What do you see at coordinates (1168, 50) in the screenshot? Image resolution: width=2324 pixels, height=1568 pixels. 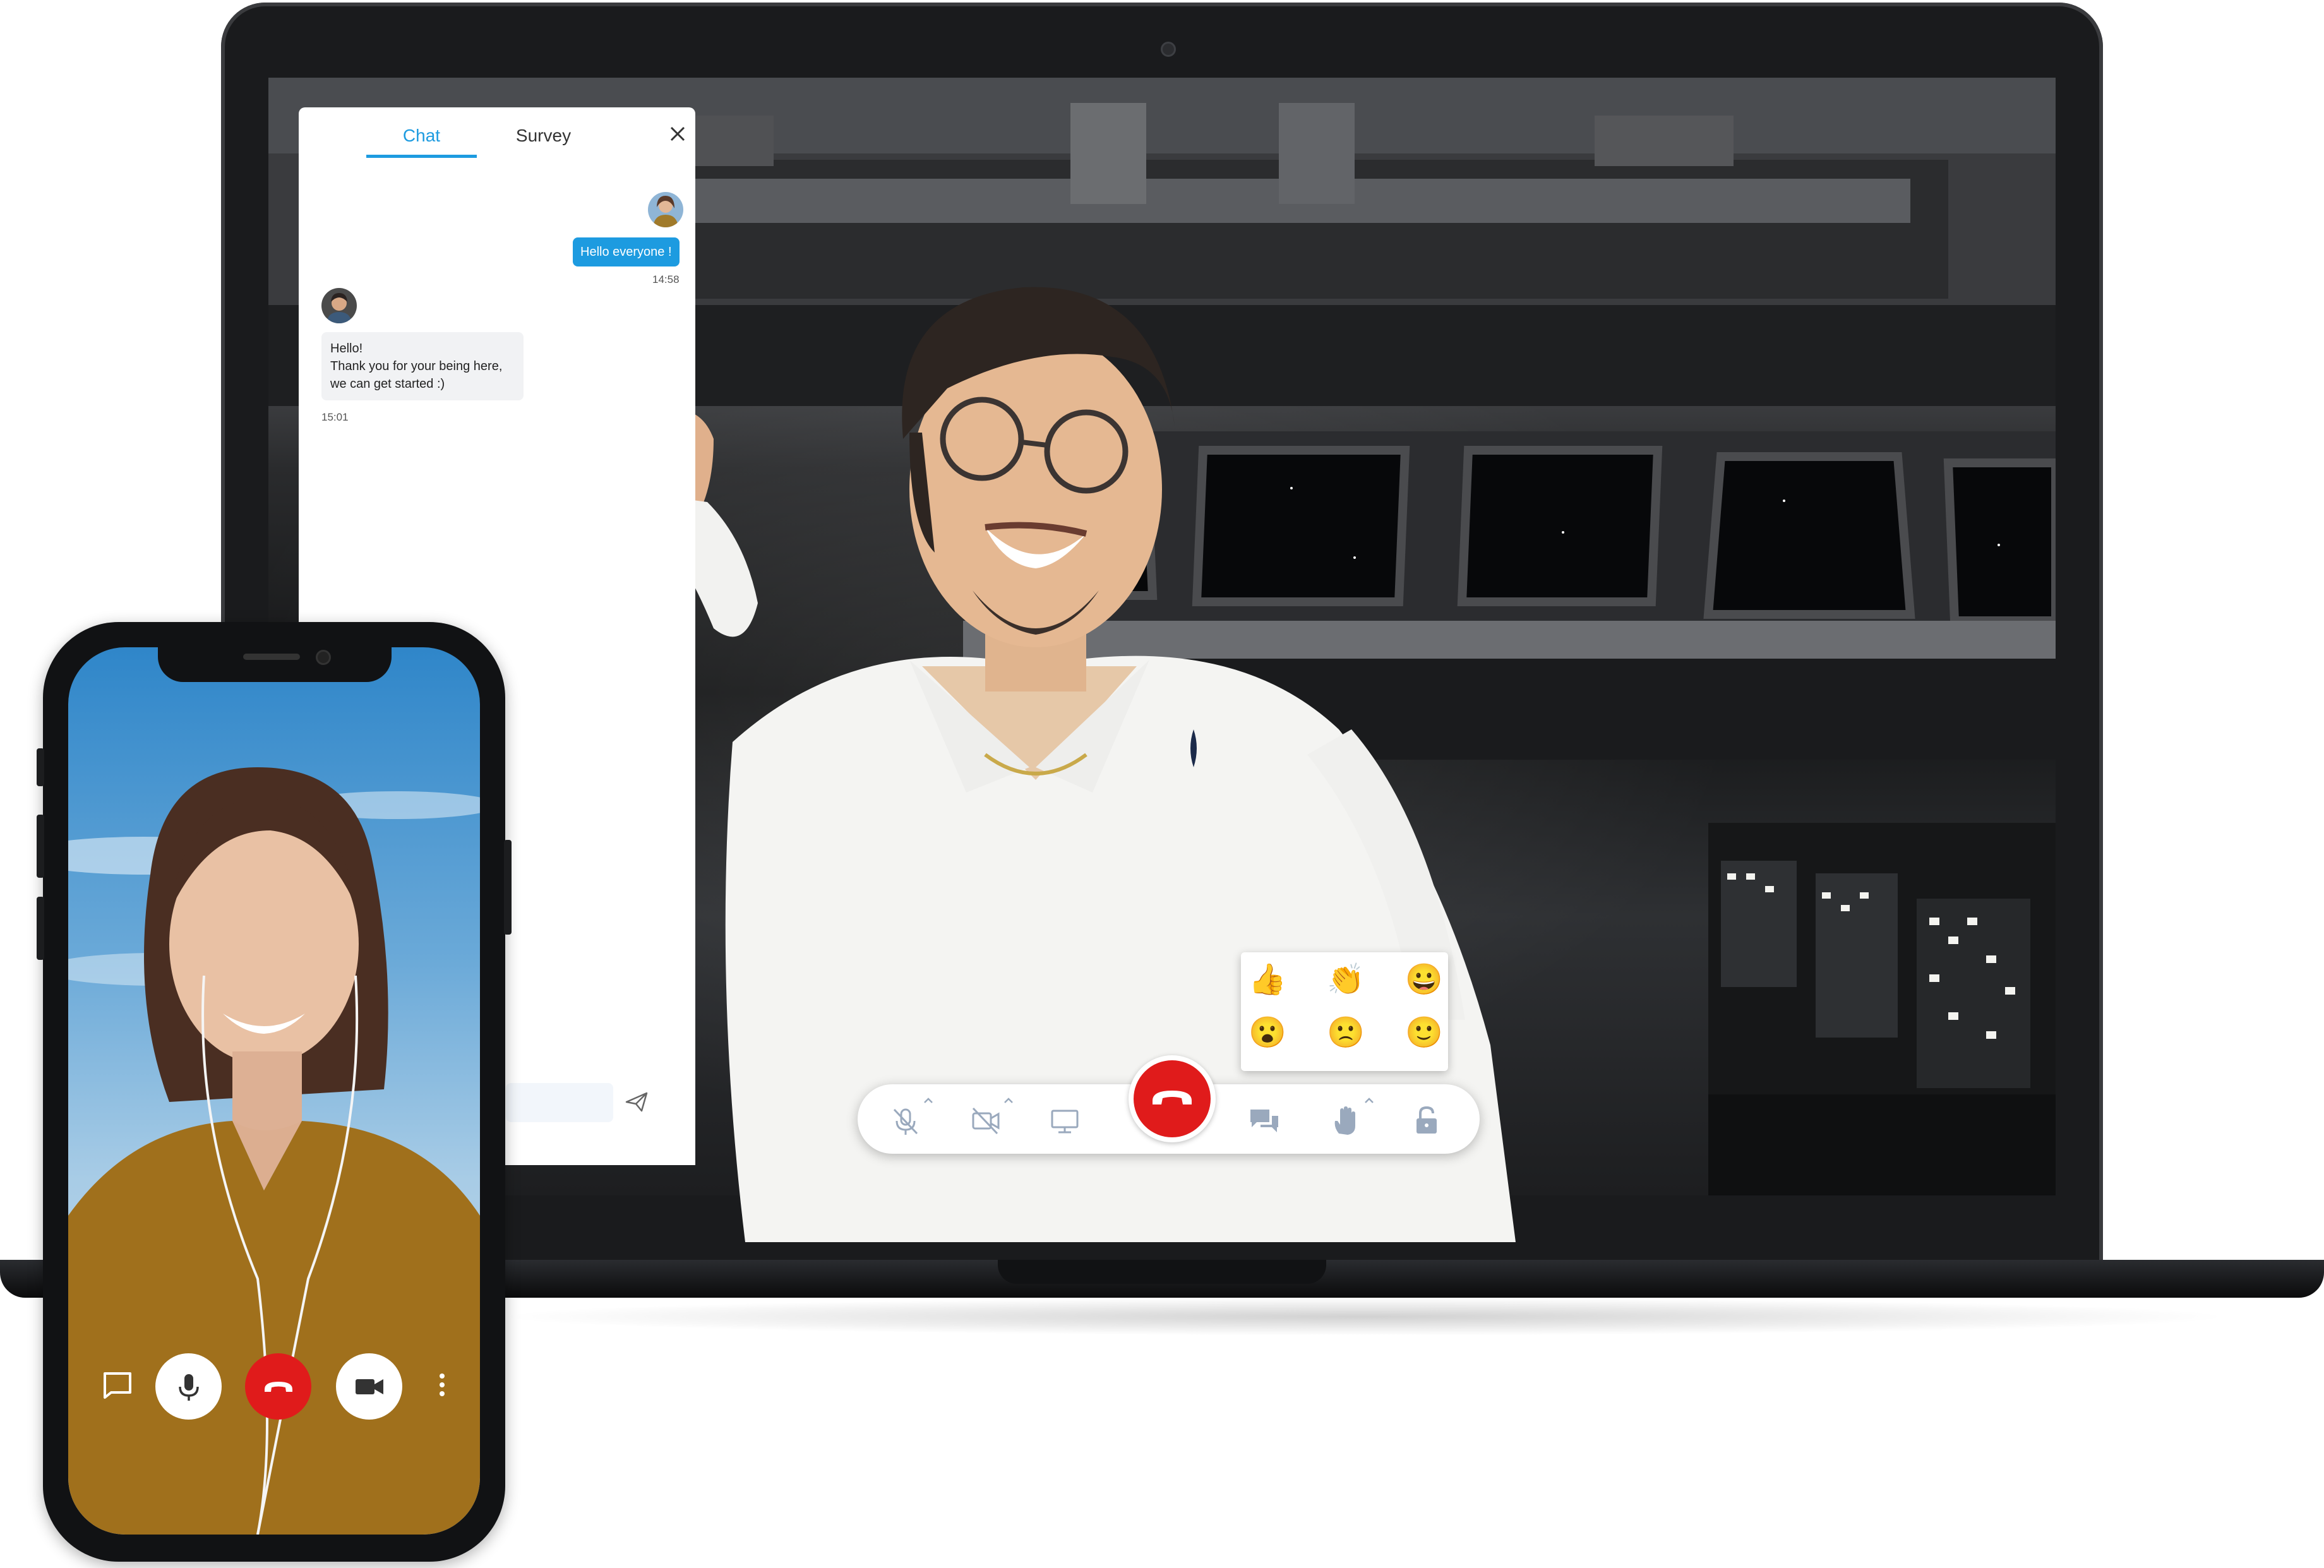 I see `laptop-camera` at bounding box center [1168, 50].